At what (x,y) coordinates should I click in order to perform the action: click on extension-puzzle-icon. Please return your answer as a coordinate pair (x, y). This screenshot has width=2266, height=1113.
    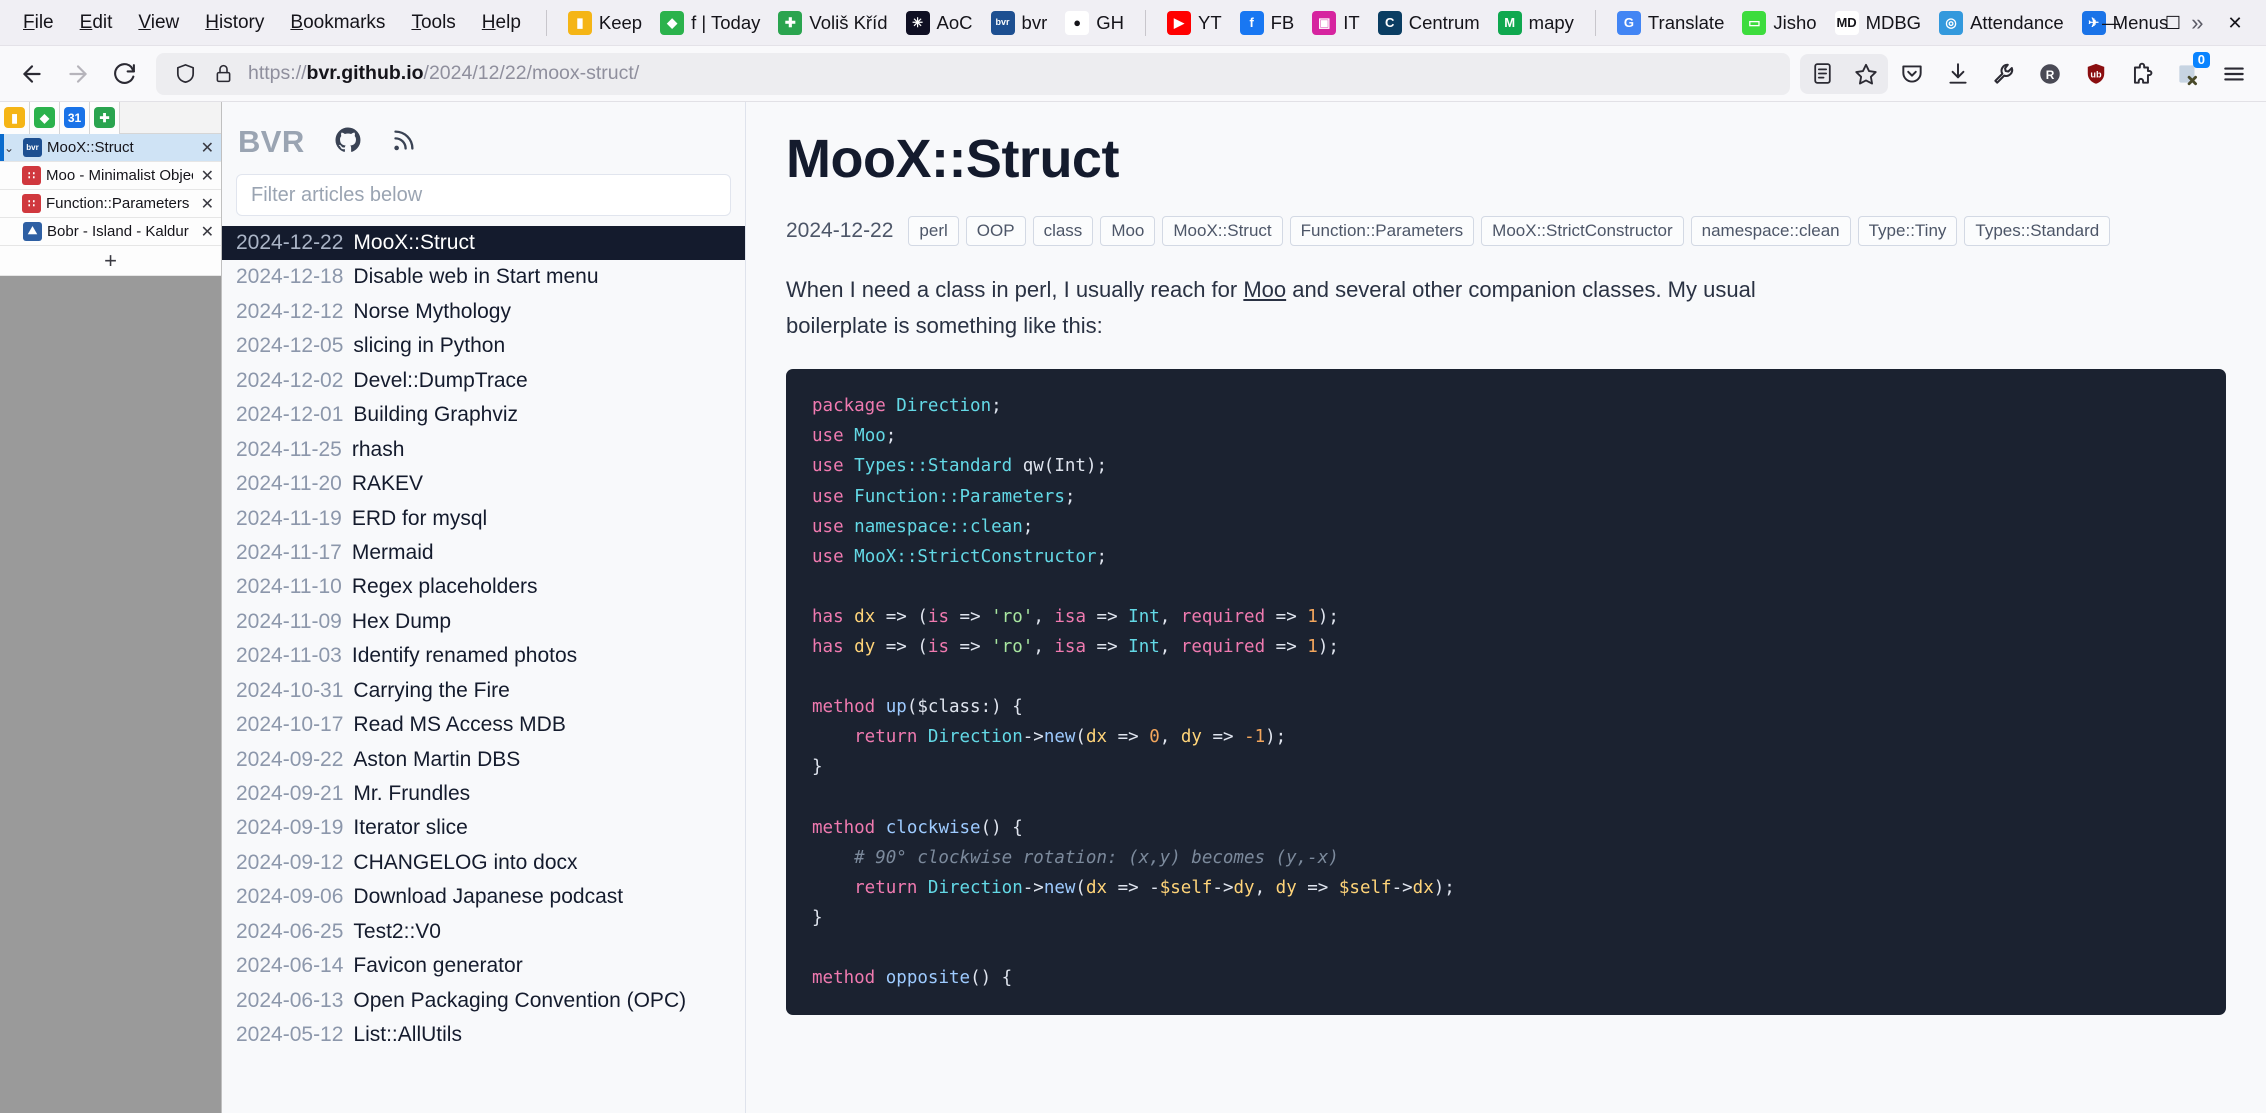
    Looking at the image, I should click on (2142, 74).